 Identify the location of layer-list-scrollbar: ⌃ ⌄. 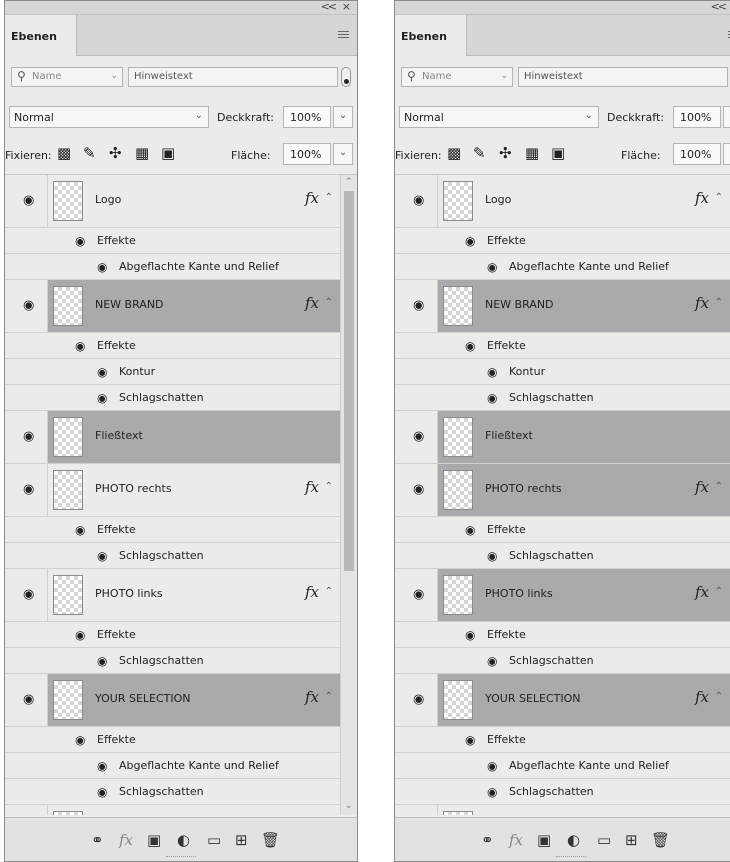
(348, 495).